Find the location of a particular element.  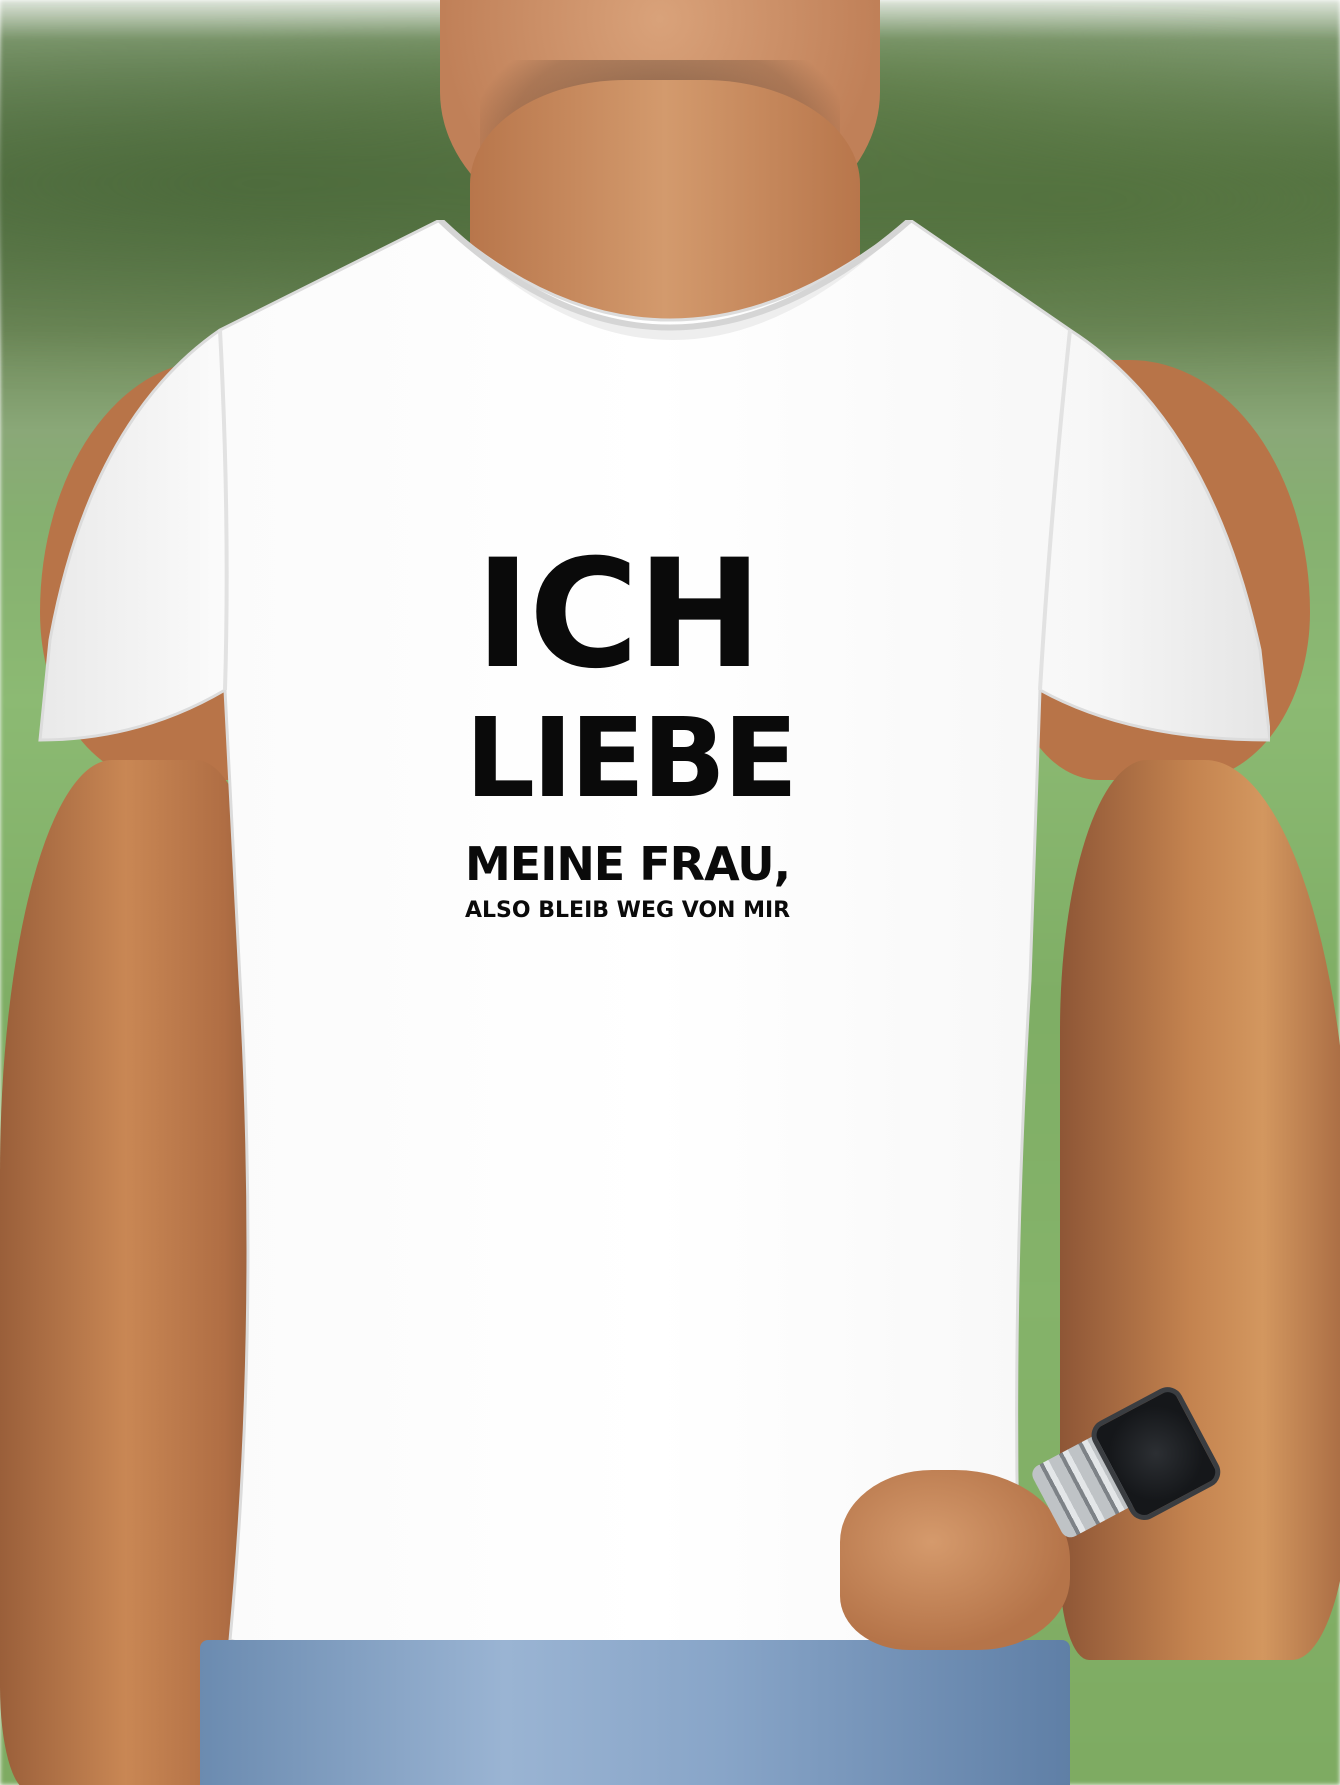

print-line-4: ALSO BLEIB WEG VON MIR is located at coordinates (628, 910).